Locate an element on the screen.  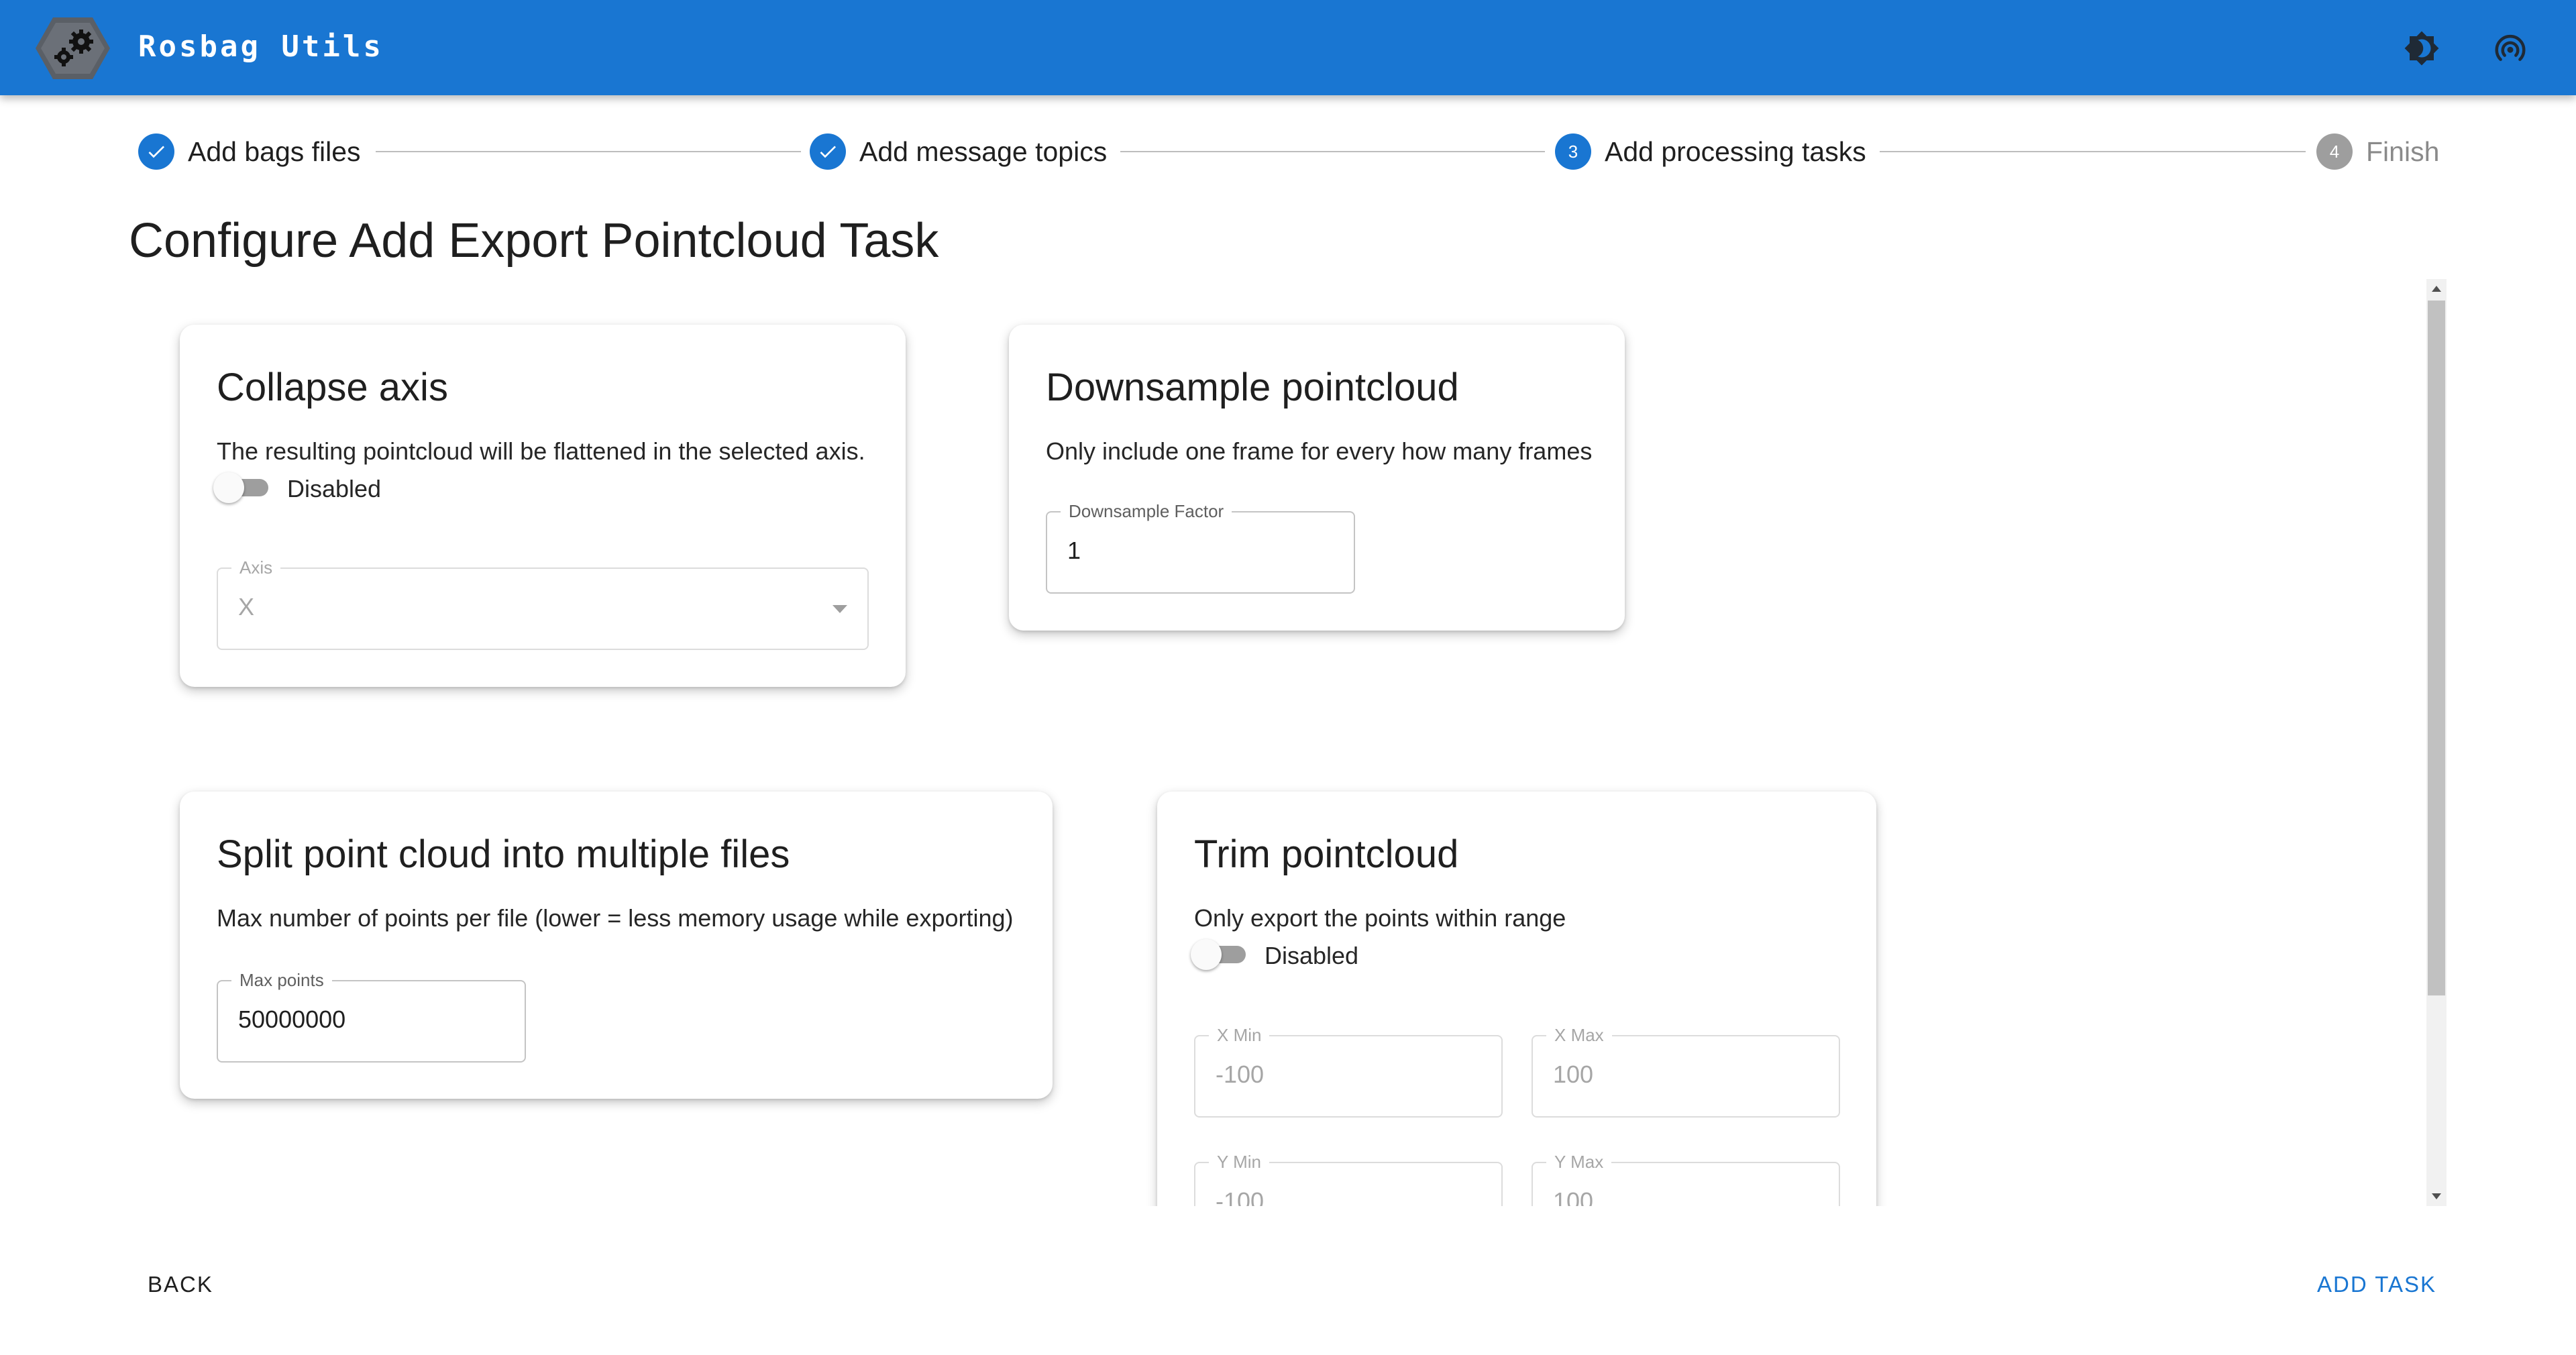
add-task-button: ADD TASK is located at coordinates (2376, 1284).